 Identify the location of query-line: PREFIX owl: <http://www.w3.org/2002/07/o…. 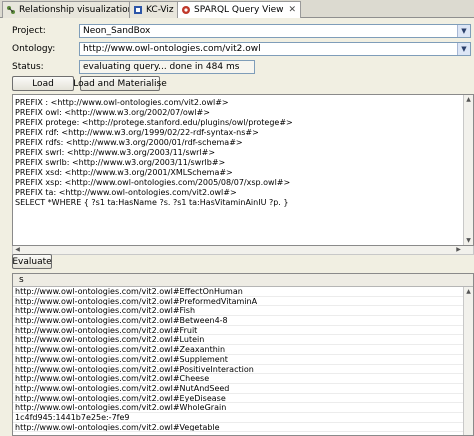
(112, 112).